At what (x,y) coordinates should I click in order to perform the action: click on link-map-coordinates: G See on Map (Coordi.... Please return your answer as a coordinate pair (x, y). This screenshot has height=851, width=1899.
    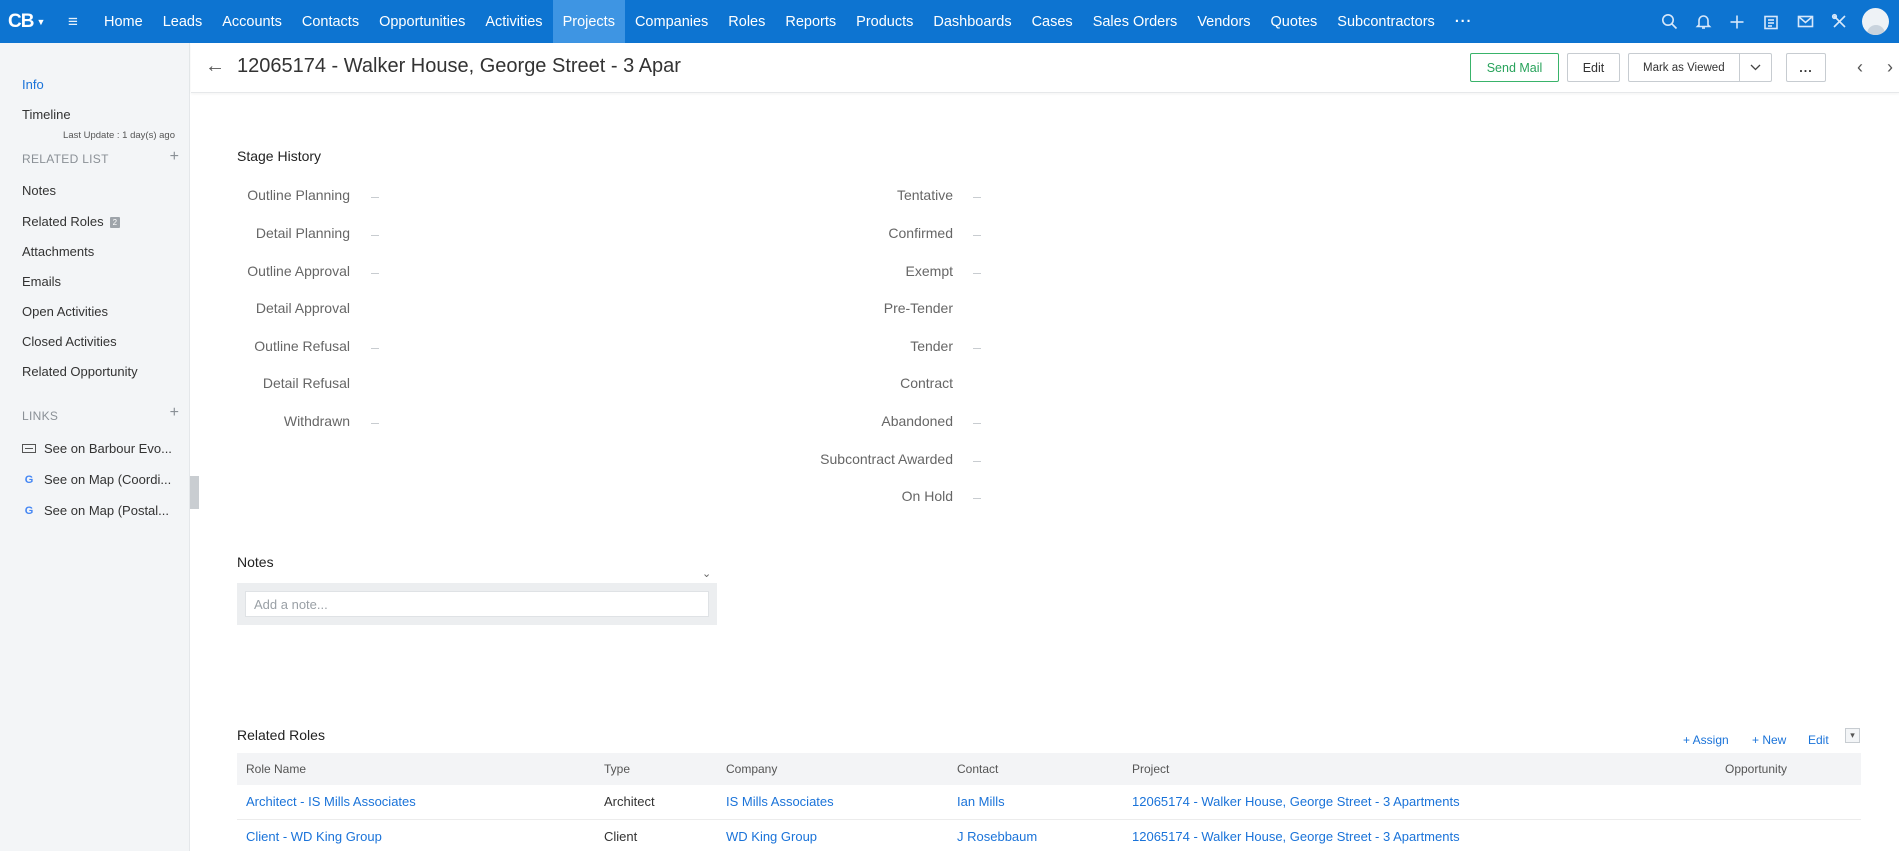
    Looking at the image, I should click on (96, 479).